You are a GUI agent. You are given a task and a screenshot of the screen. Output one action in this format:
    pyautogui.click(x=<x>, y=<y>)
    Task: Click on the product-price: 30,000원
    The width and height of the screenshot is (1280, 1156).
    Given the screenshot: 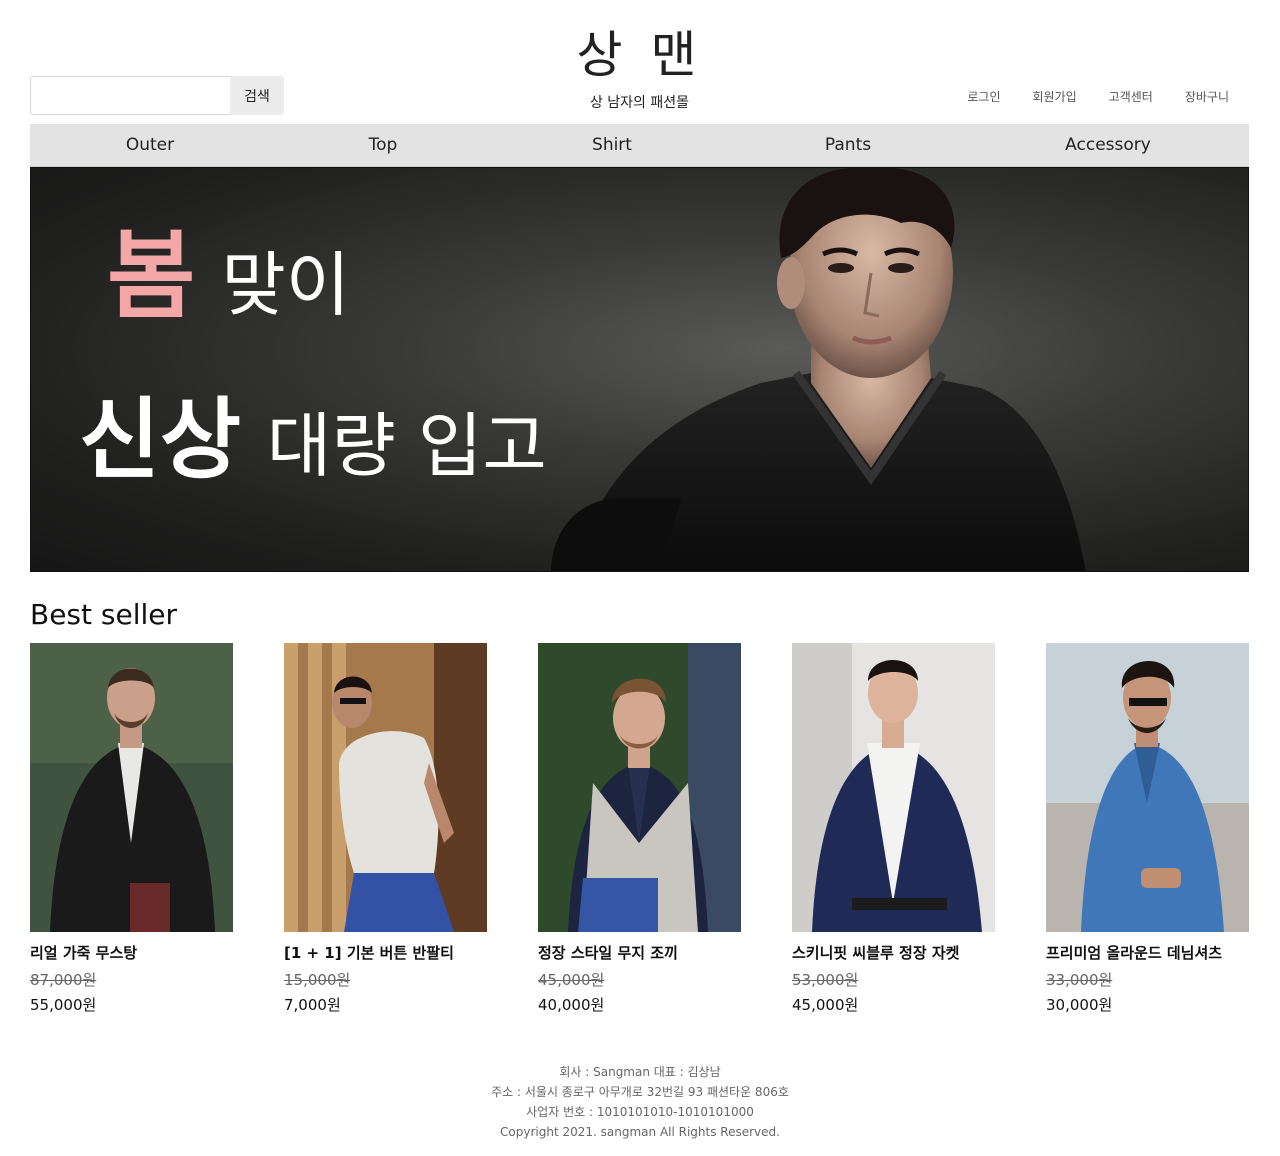 What is the action you would take?
    pyautogui.click(x=1079, y=1005)
    